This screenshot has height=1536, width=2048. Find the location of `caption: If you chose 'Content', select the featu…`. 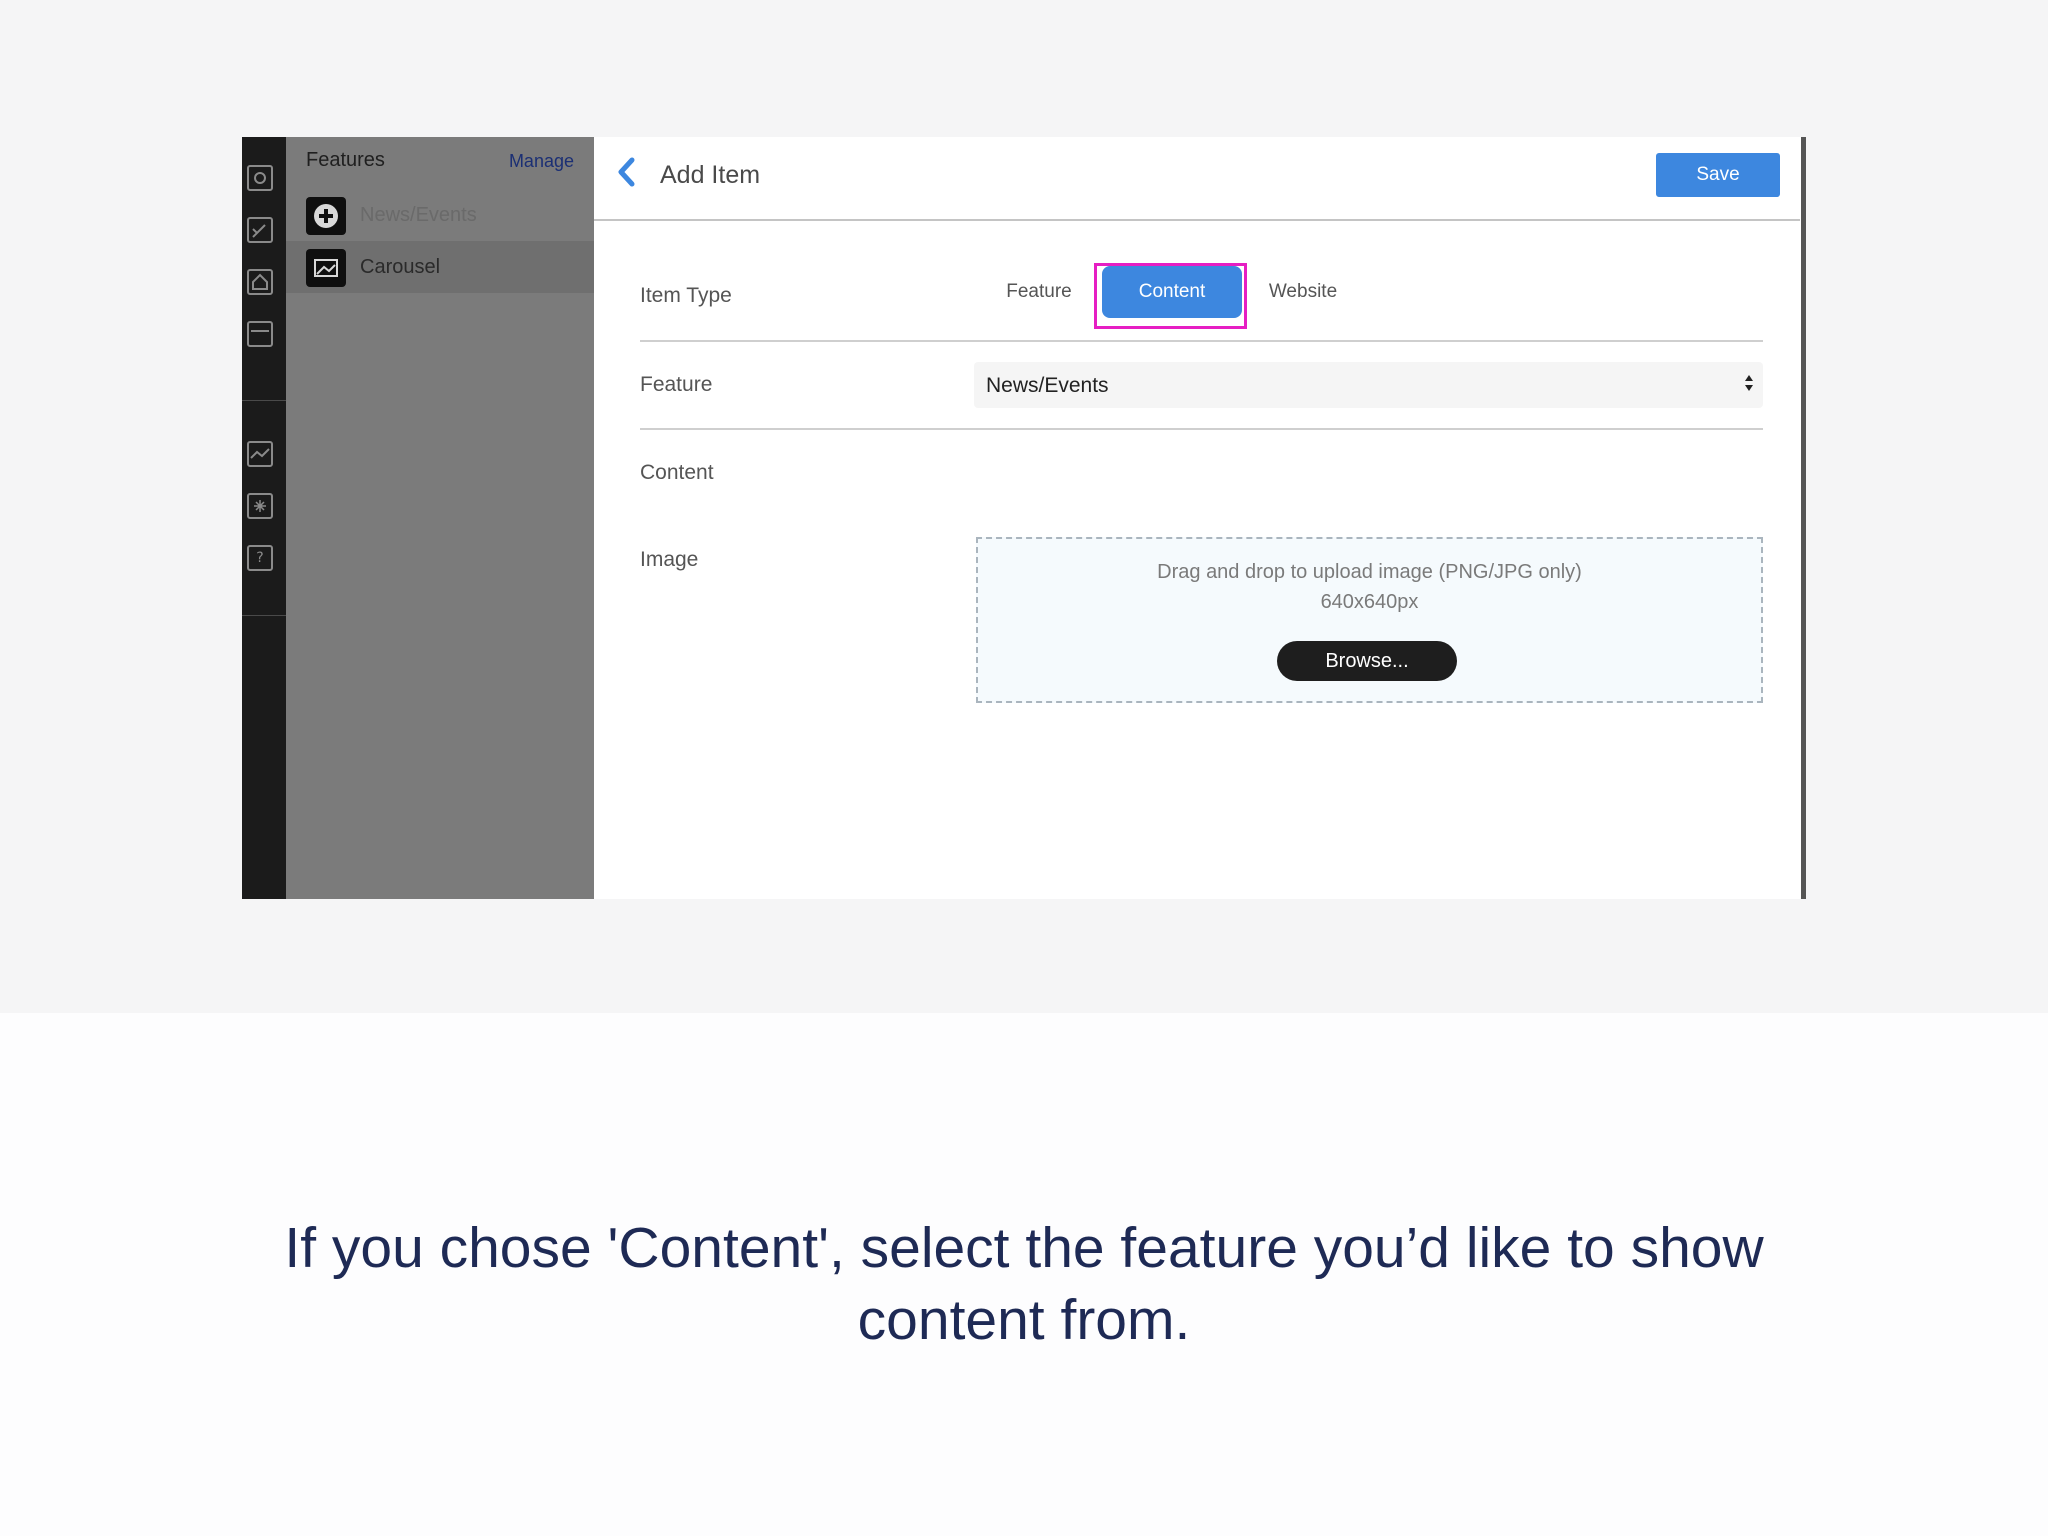

caption: If you chose 'Content', select the featu… is located at coordinates (1024, 1284).